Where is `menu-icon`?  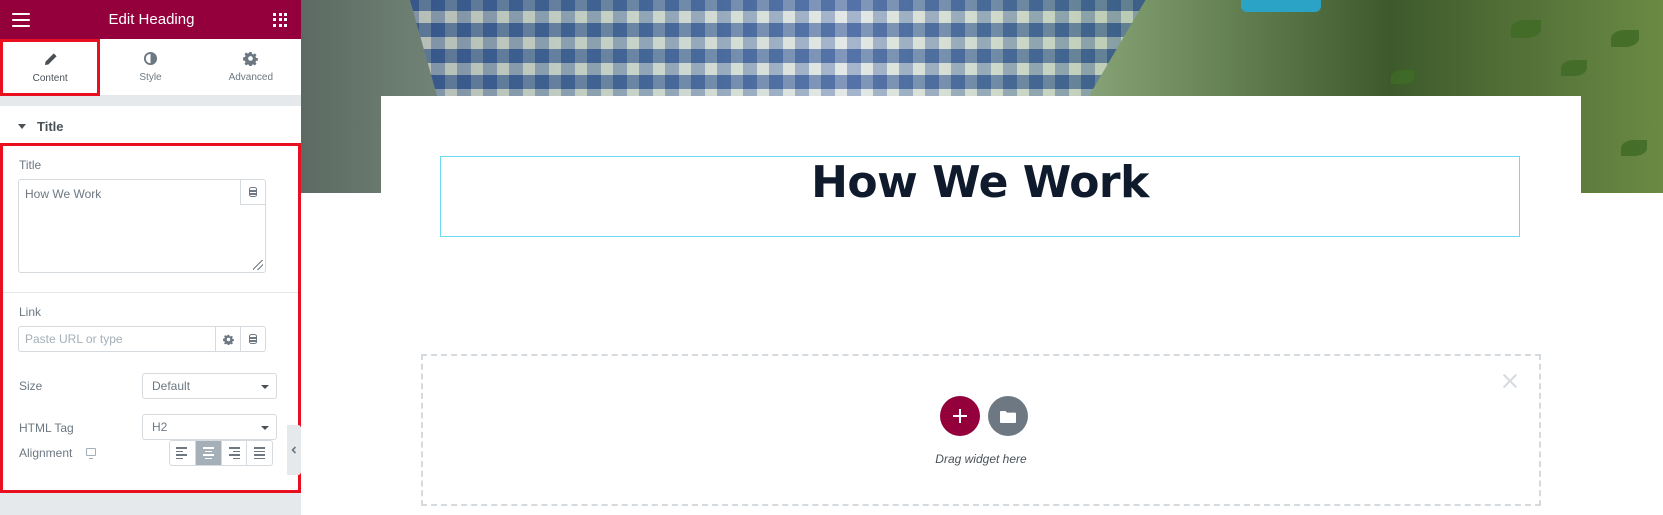 menu-icon is located at coordinates (21, 19).